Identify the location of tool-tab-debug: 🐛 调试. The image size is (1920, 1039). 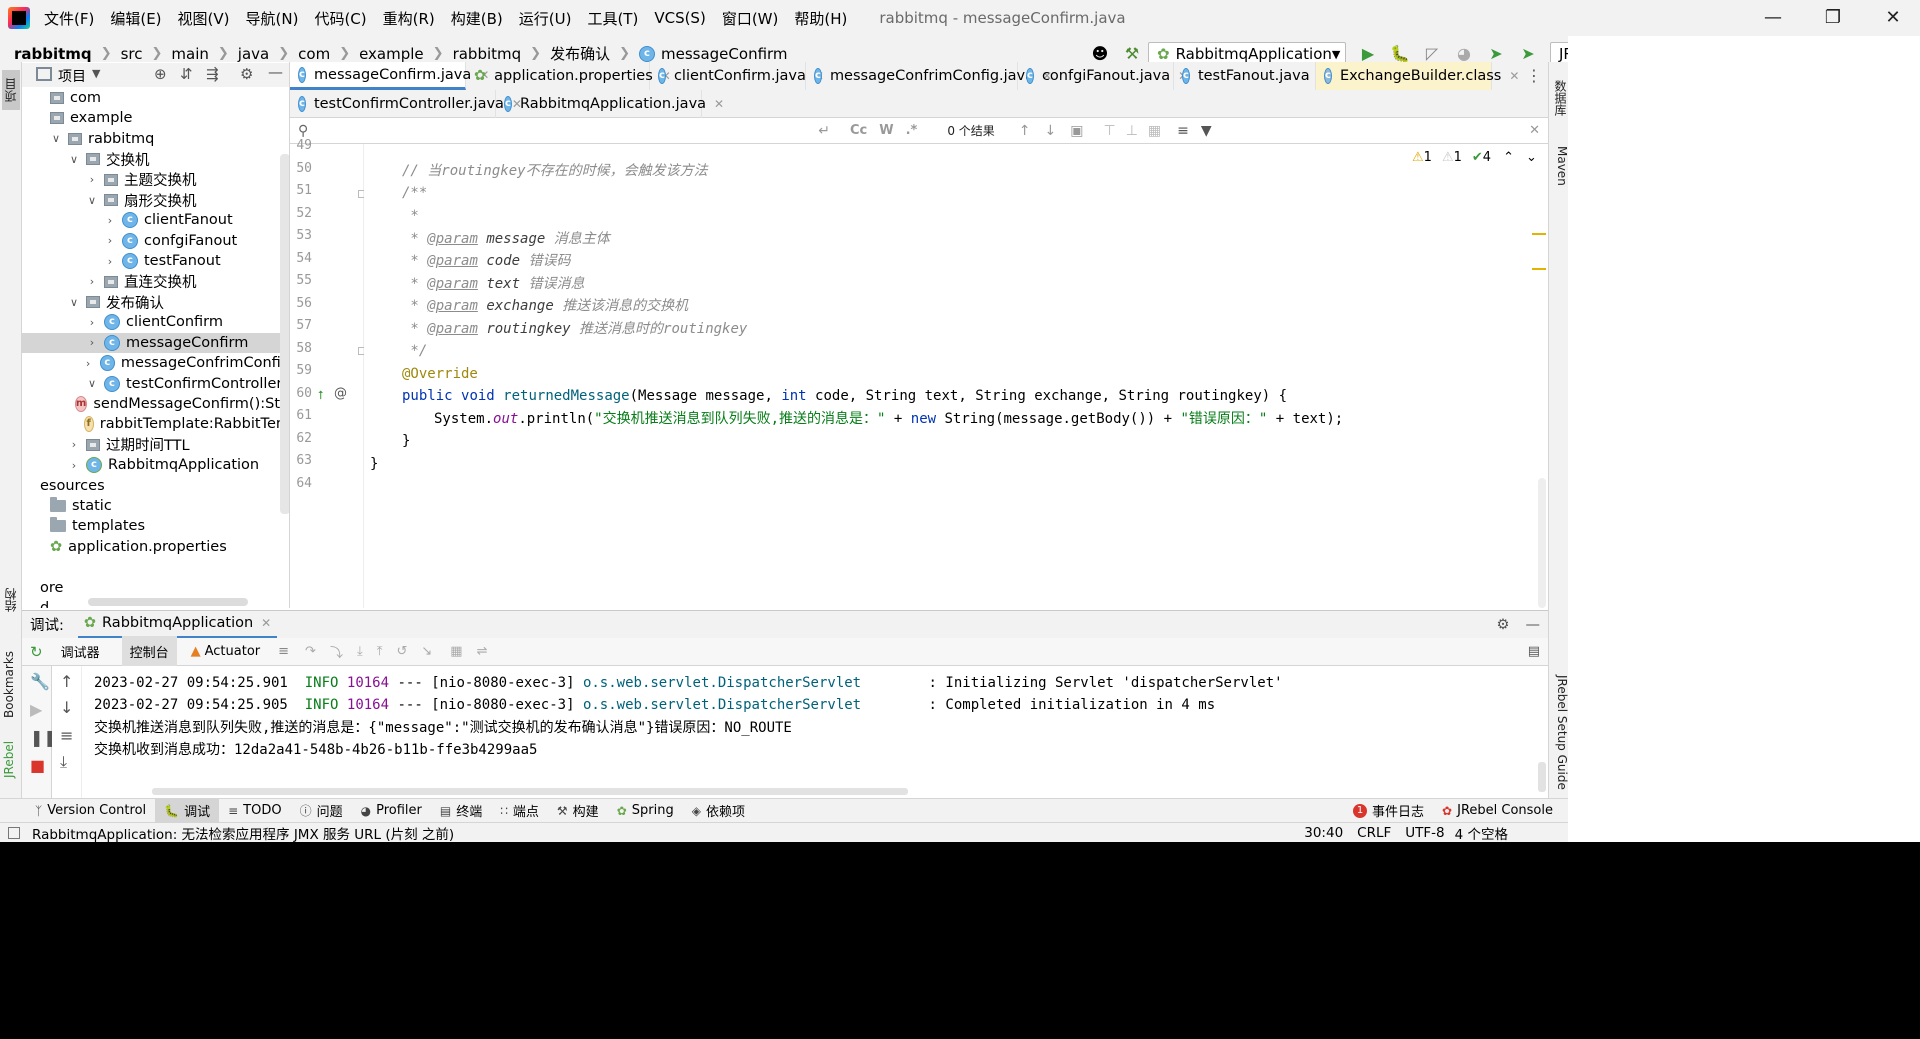
(187, 810).